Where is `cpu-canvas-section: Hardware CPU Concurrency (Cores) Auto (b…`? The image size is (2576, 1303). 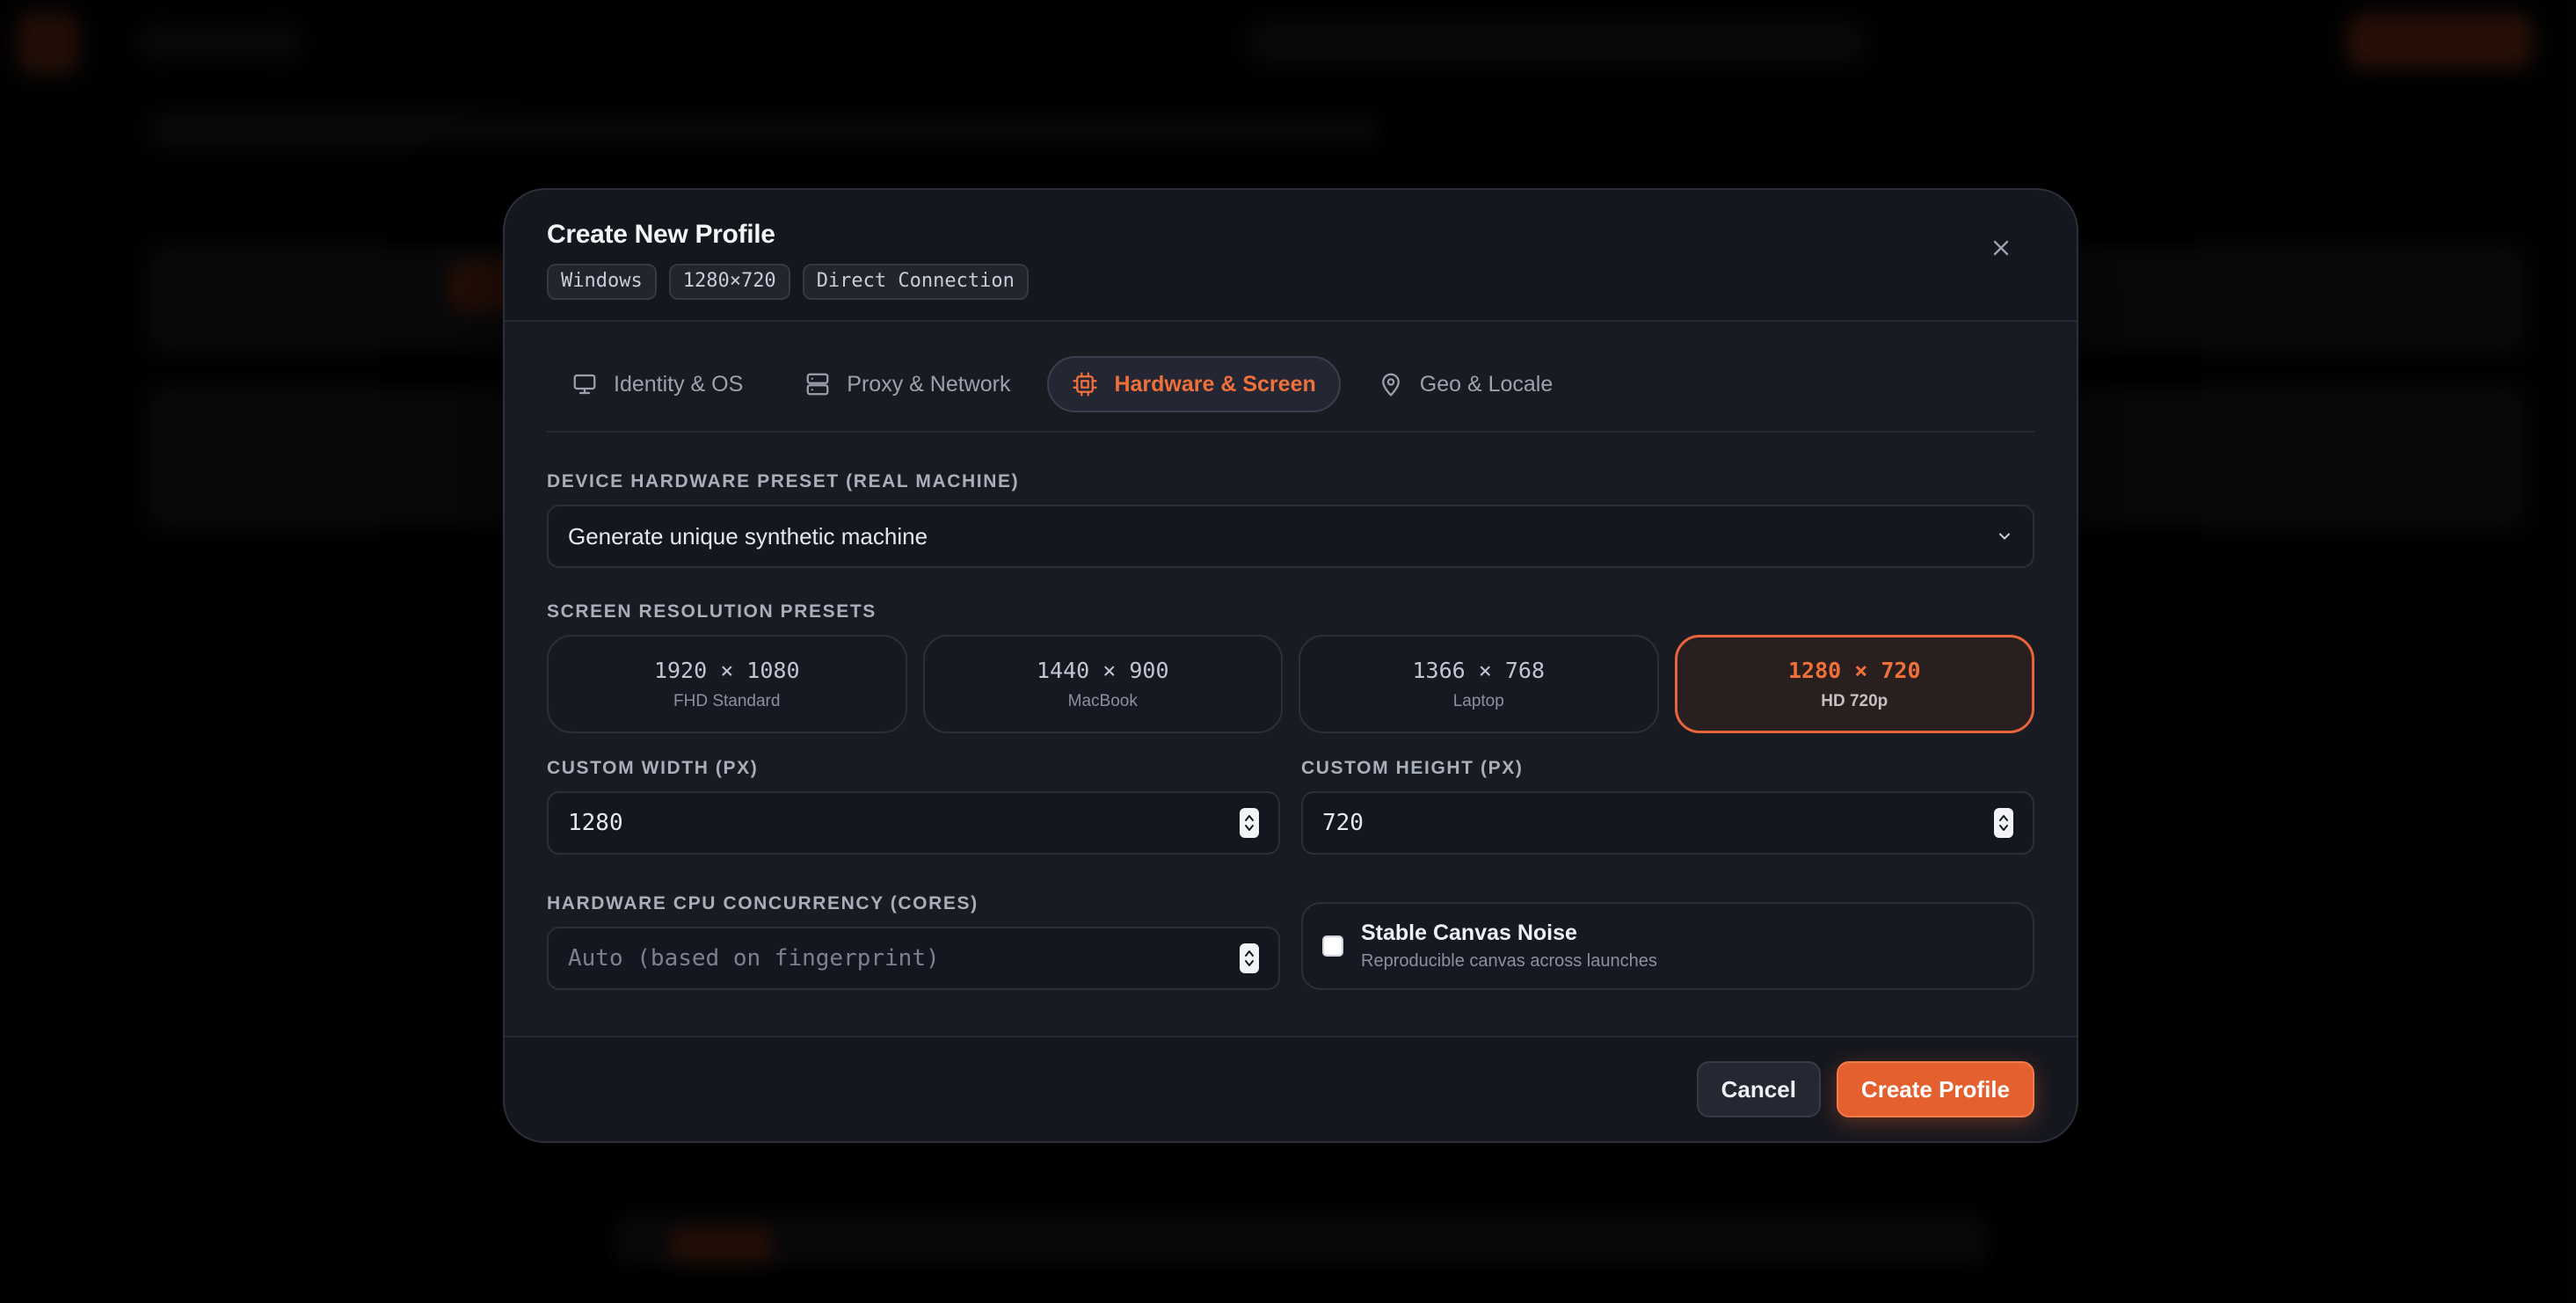
cpu-canvas-section: Hardware CPU Concurrency (Cores) Auto (b… is located at coordinates (1290, 941).